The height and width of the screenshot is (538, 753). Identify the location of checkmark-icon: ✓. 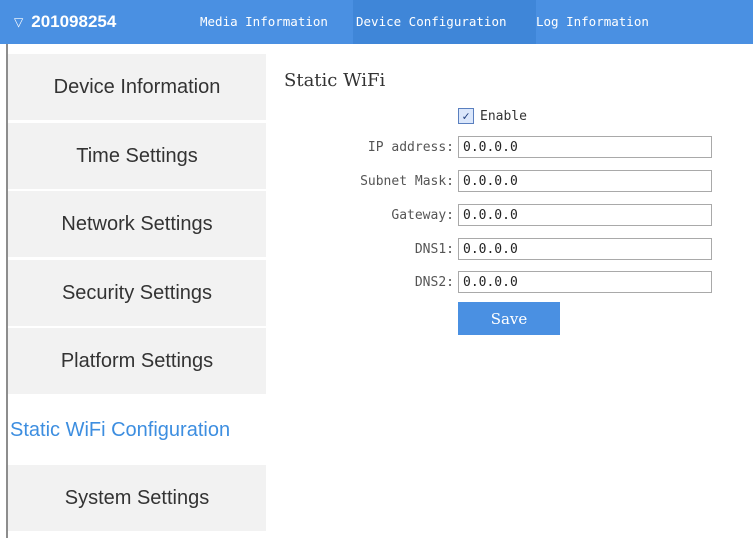
(466, 116).